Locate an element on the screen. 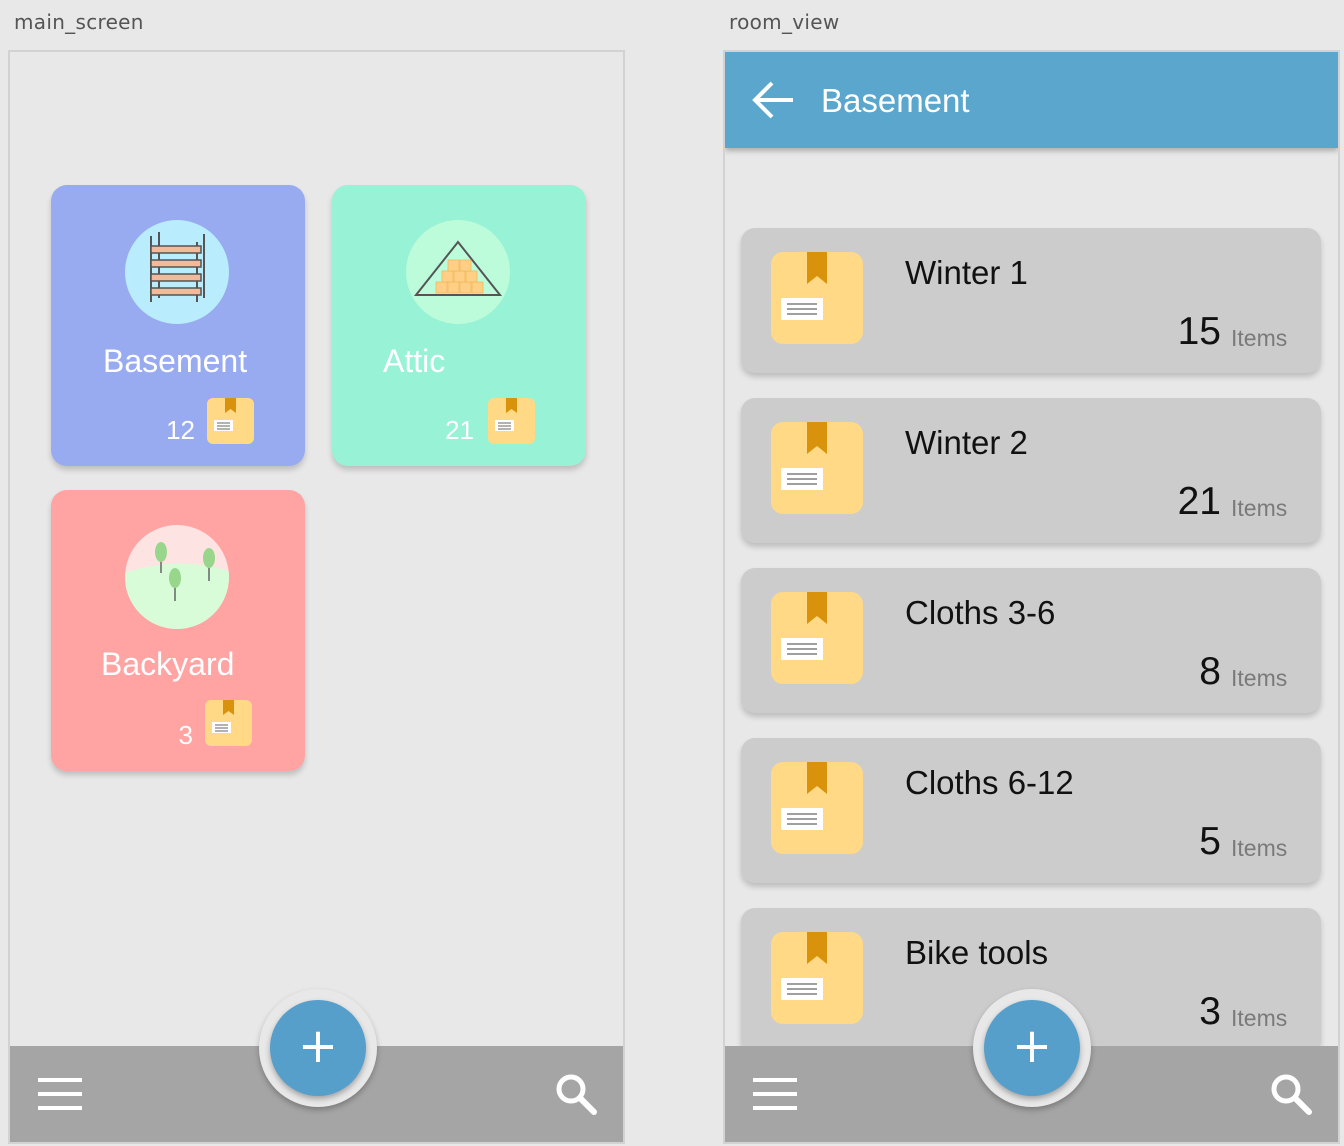 The height and width of the screenshot is (1146, 1344). room-name: Backyard is located at coordinates (168, 664).